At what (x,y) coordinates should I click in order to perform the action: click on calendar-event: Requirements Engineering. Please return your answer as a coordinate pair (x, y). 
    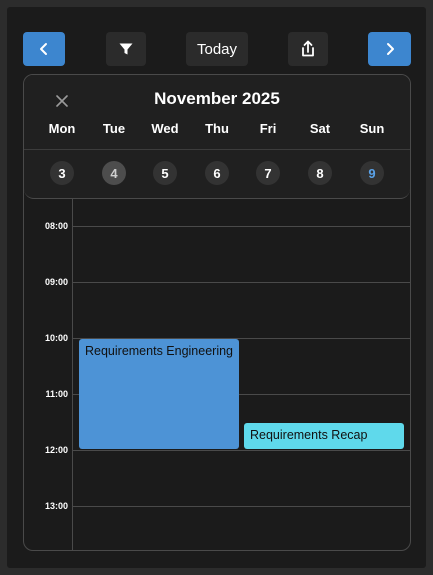
    Looking at the image, I should click on (159, 394).